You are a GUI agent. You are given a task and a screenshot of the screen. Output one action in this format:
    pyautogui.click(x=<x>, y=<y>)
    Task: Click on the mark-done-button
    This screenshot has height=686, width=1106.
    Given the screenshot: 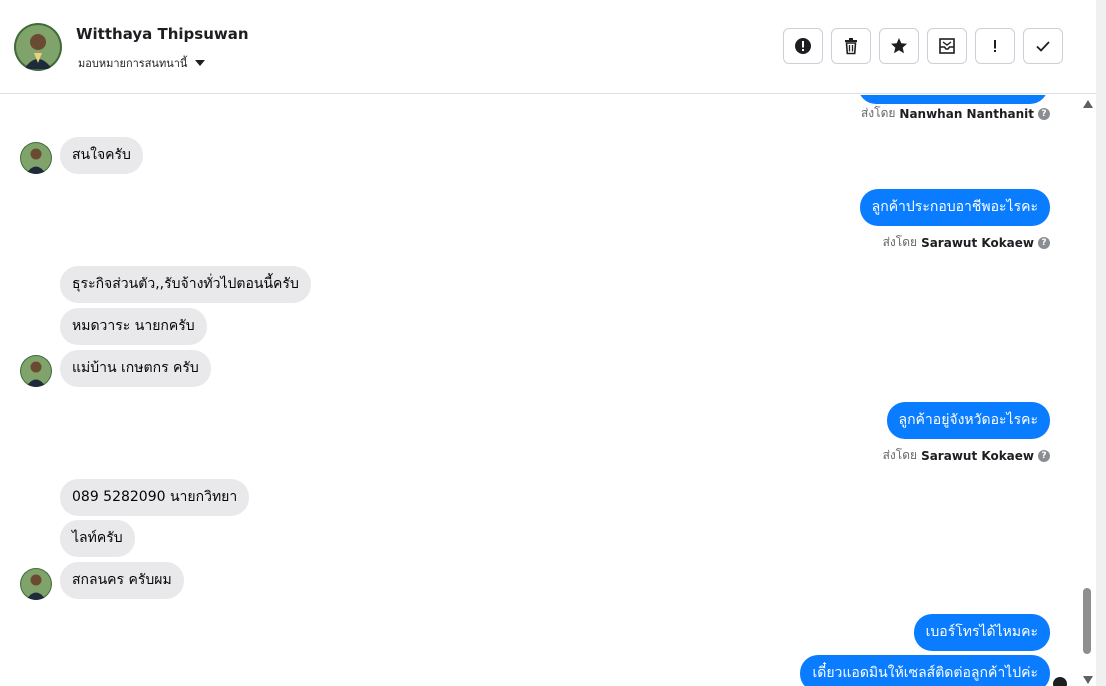 What is the action you would take?
    pyautogui.click(x=1043, y=46)
    